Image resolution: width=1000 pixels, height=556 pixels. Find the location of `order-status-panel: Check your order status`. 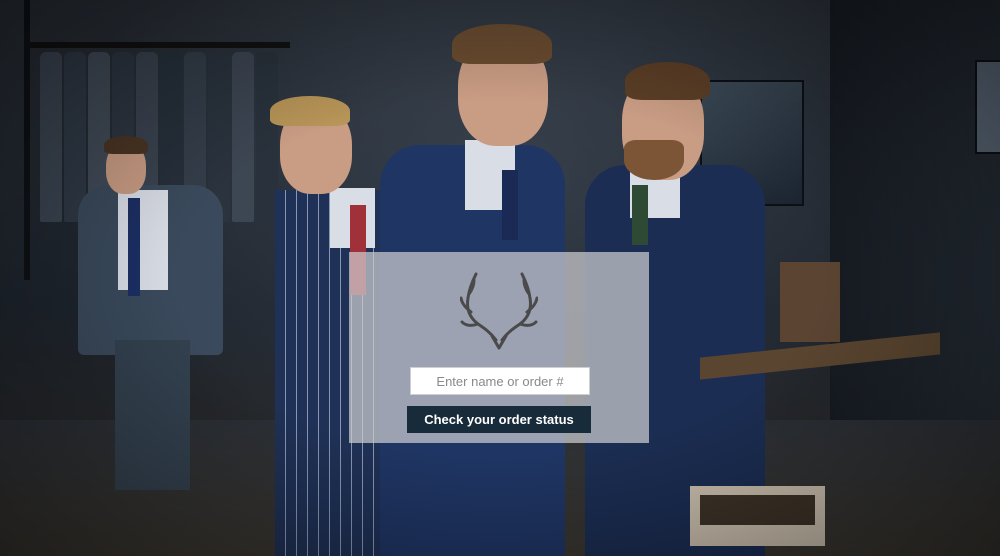

order-status-panel: Check your order status is located at coordinates (499, 347).